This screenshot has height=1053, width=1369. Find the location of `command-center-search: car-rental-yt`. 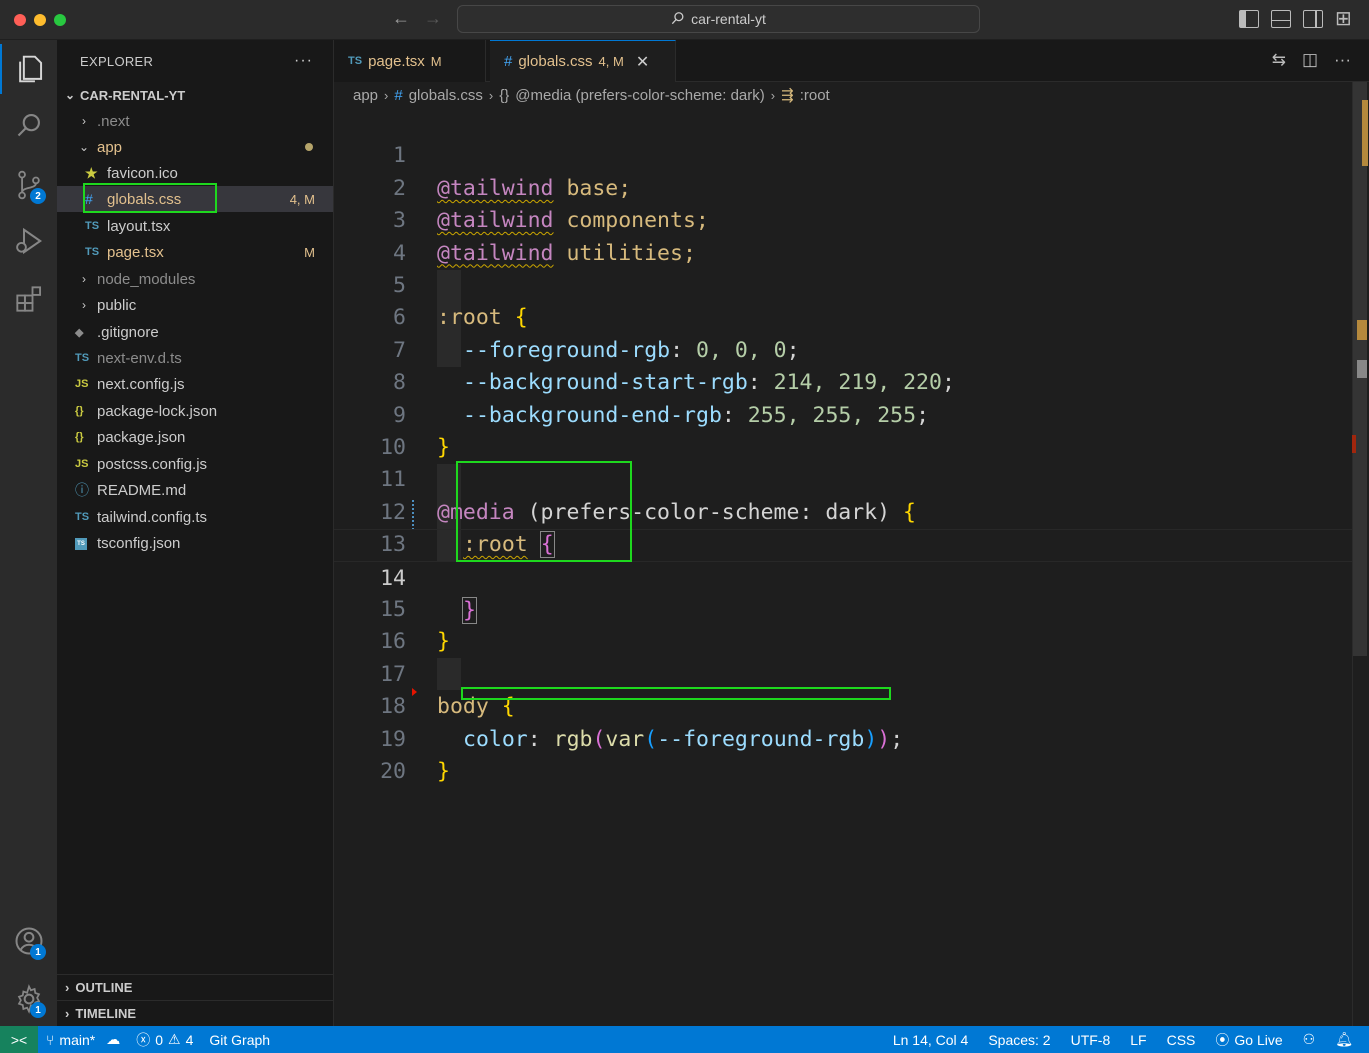

command-center-search: car-rental-yt is located at coordinates (718, 19).